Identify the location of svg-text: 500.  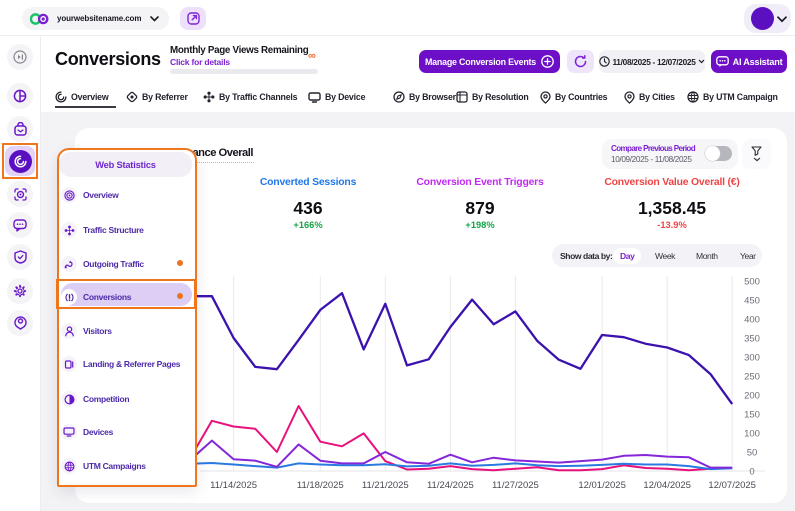
(752, 281).